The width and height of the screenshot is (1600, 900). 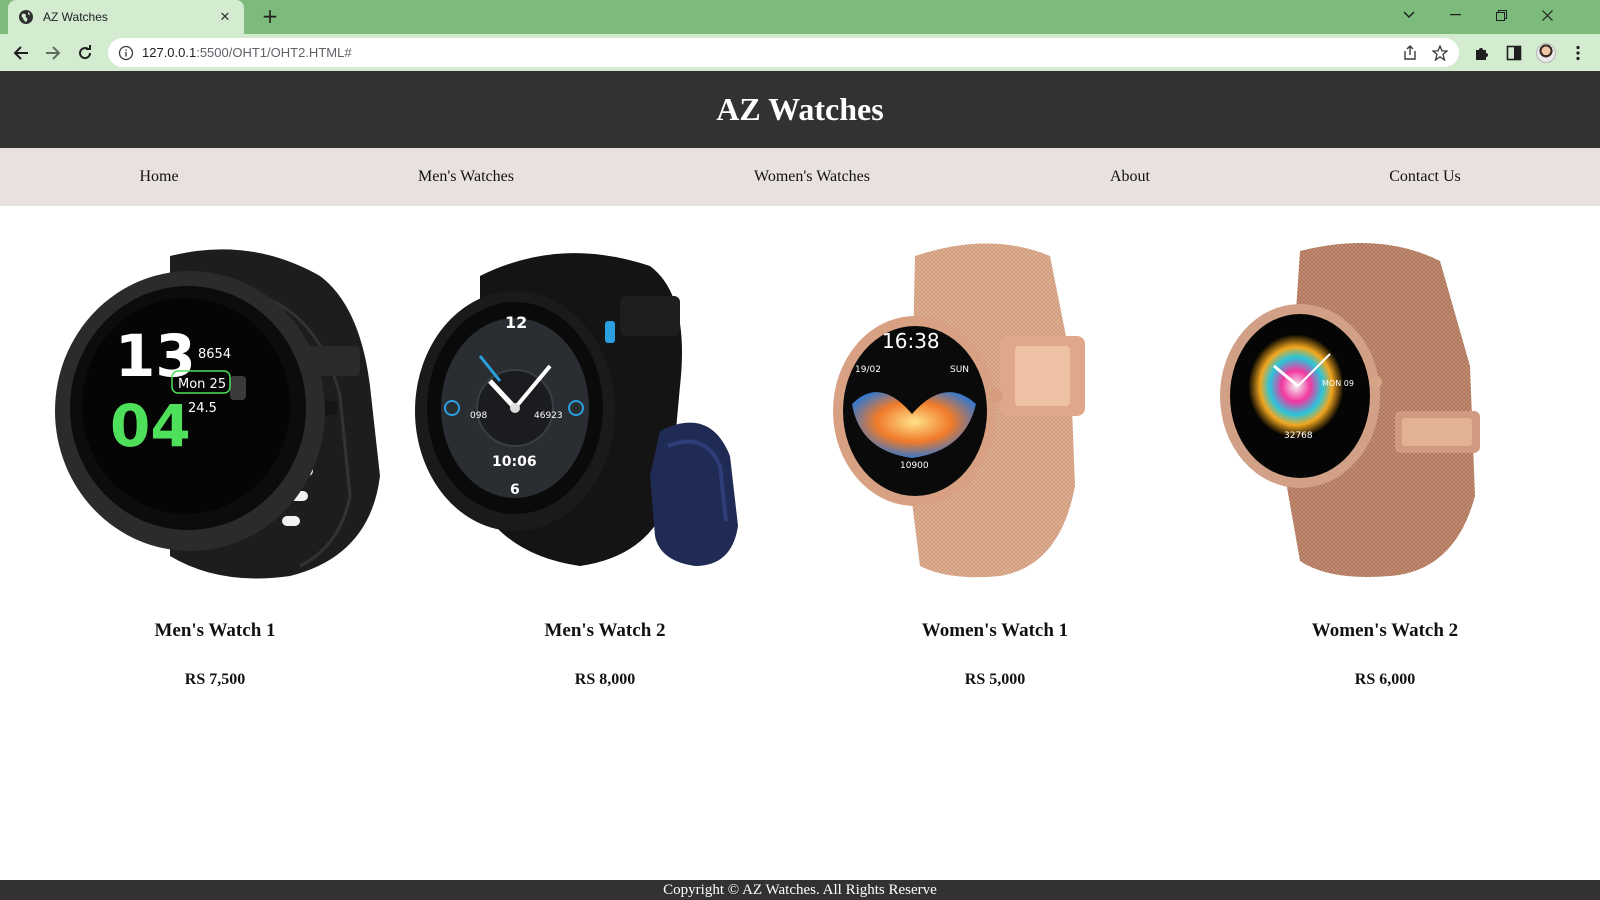 I want to click on product-image-mens-watch-1: 13 04 8654 Mon 25 24.5, so click(x=215, y=411).